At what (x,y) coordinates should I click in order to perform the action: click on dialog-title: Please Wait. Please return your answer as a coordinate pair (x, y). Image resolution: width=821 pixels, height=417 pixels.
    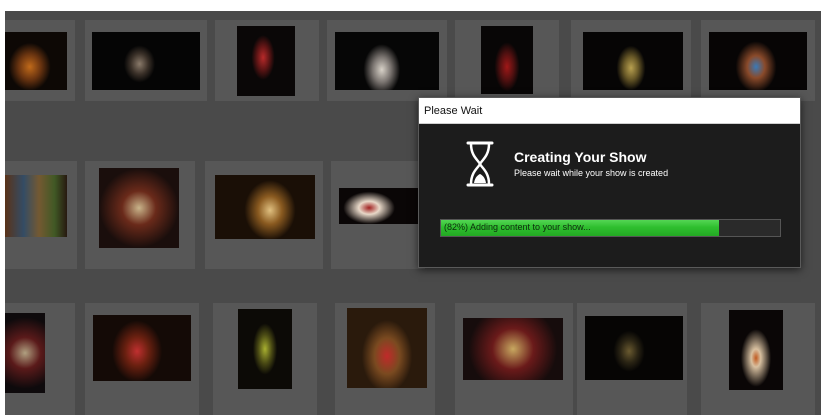
    Looking at the image, I should click on (453, 110).